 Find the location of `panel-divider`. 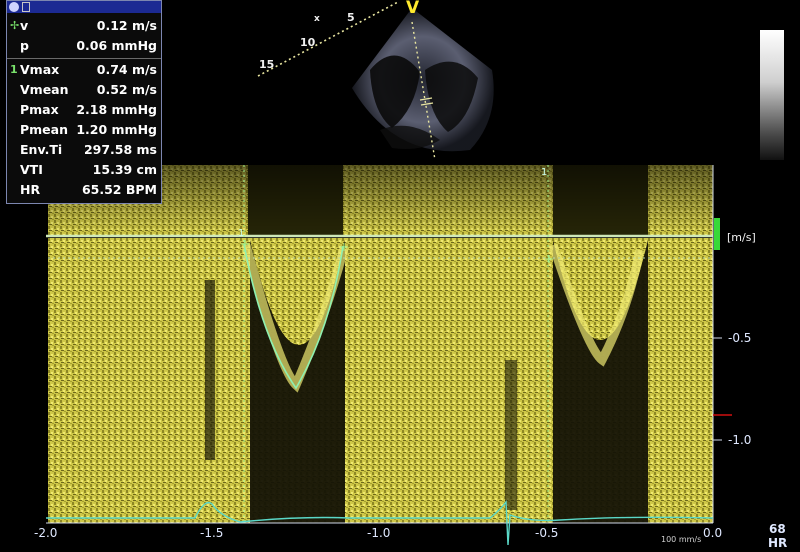

panel-divider is located at coordinates (84, 58).